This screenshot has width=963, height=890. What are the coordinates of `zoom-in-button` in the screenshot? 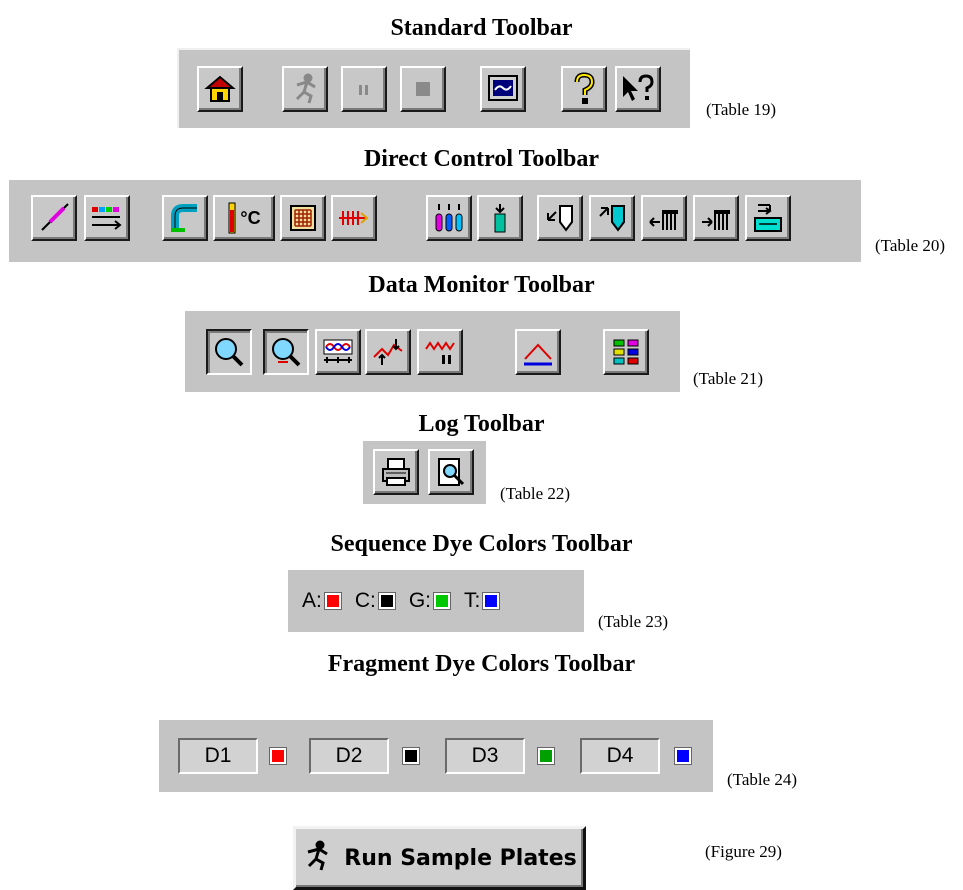 It's located at (229, 352).